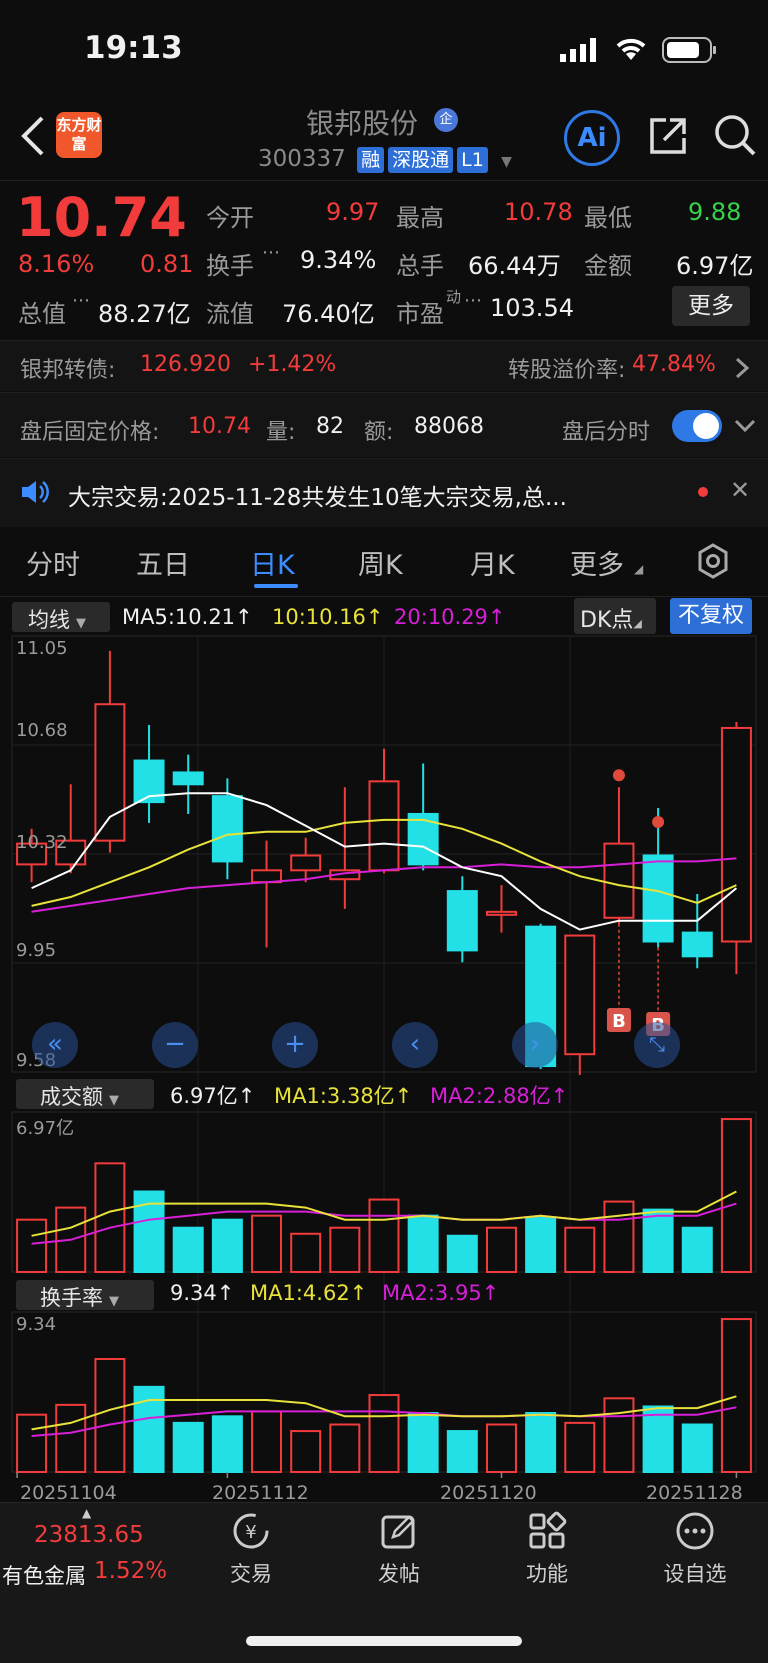 The height and width of the screenshot is (1663, 768). What do you see at coordinates (421, 159) in the screenshot?
I see `tag-connect: 深股通` at bounding box center [421, 159].